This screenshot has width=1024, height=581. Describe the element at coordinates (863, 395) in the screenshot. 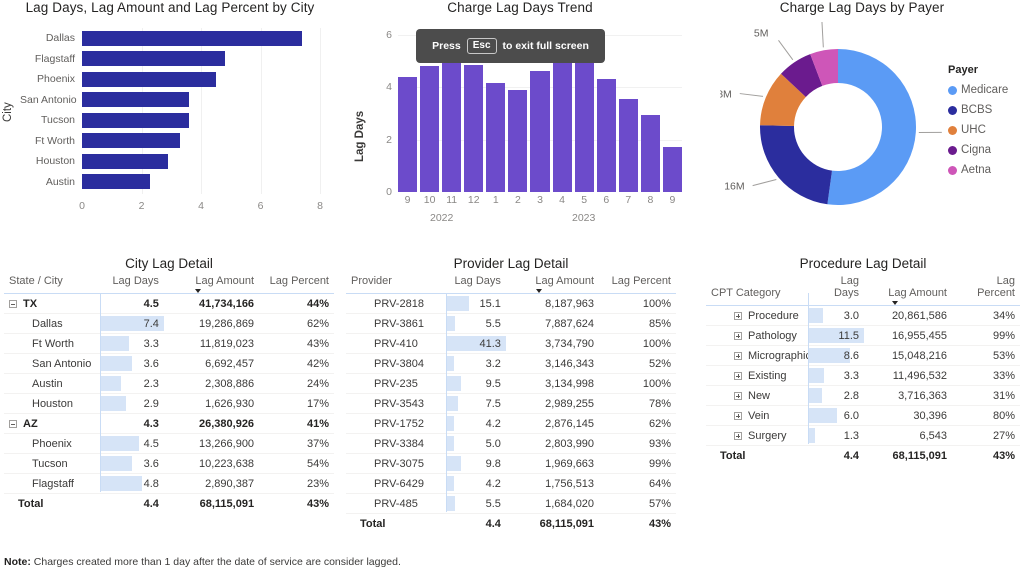

I see `table-row: New 2.8 3,716,363 31%` at that location.